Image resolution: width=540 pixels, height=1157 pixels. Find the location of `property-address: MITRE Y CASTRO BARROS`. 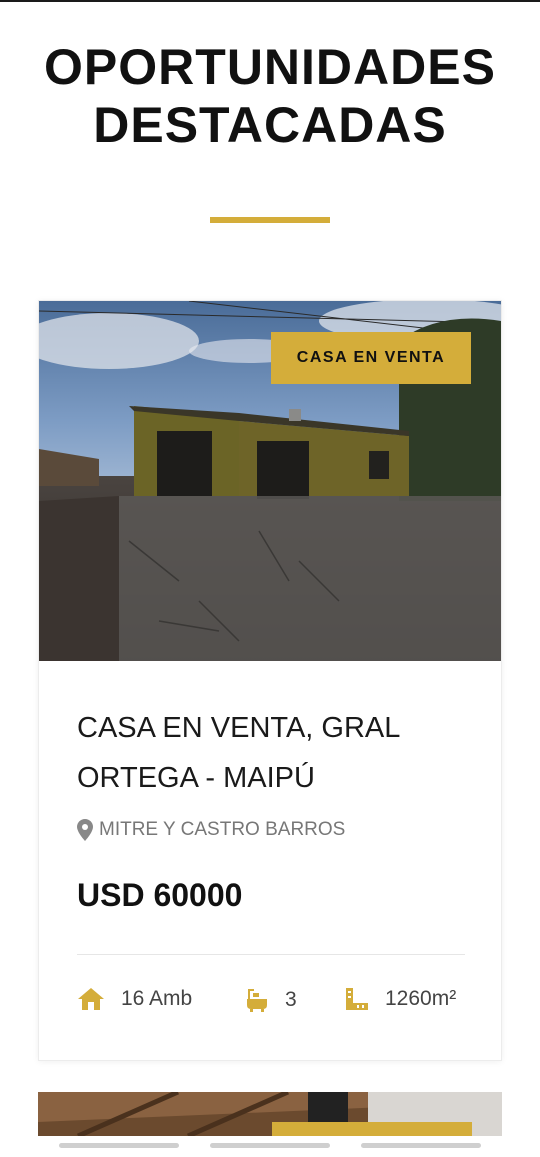

property-address: MITRE Y CASTRO BARROS is located at coordinates (211, 830).